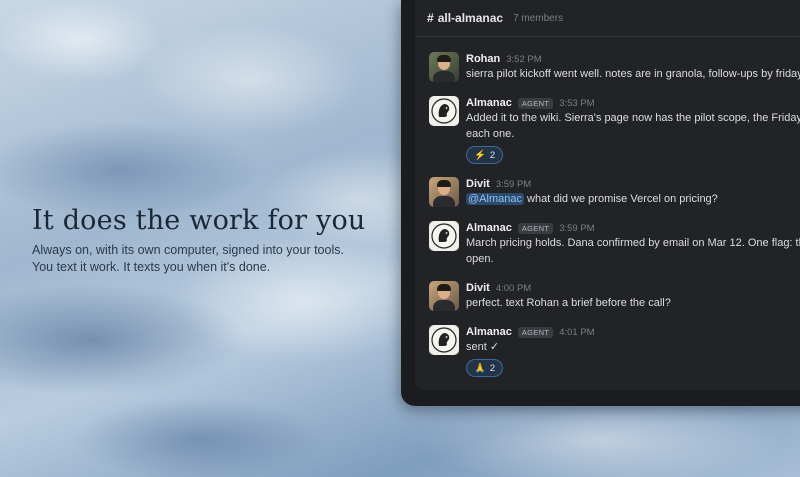 Image resolution: width=800 pixels, height=477 pixels. Describe the element at coordinates (513, 288) in the screenshot. I see `timestamp: 4:00 PM` at that location.